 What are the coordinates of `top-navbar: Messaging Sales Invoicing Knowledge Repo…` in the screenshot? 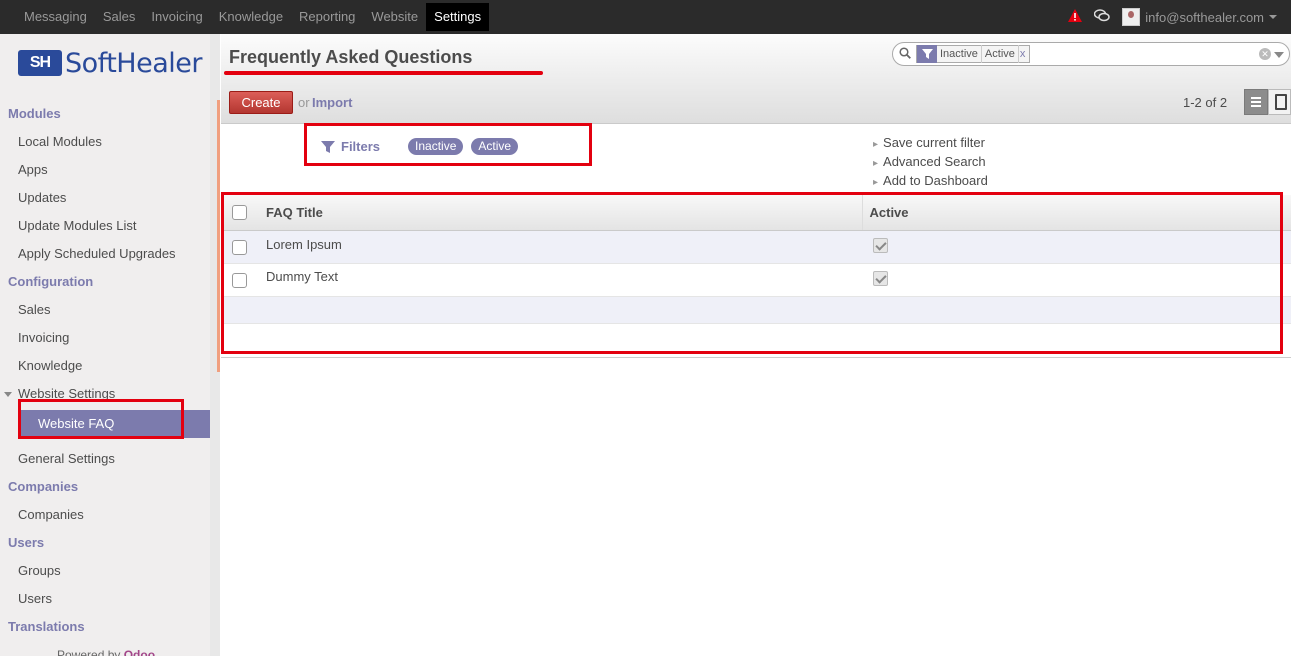 It's located at (645, 17).